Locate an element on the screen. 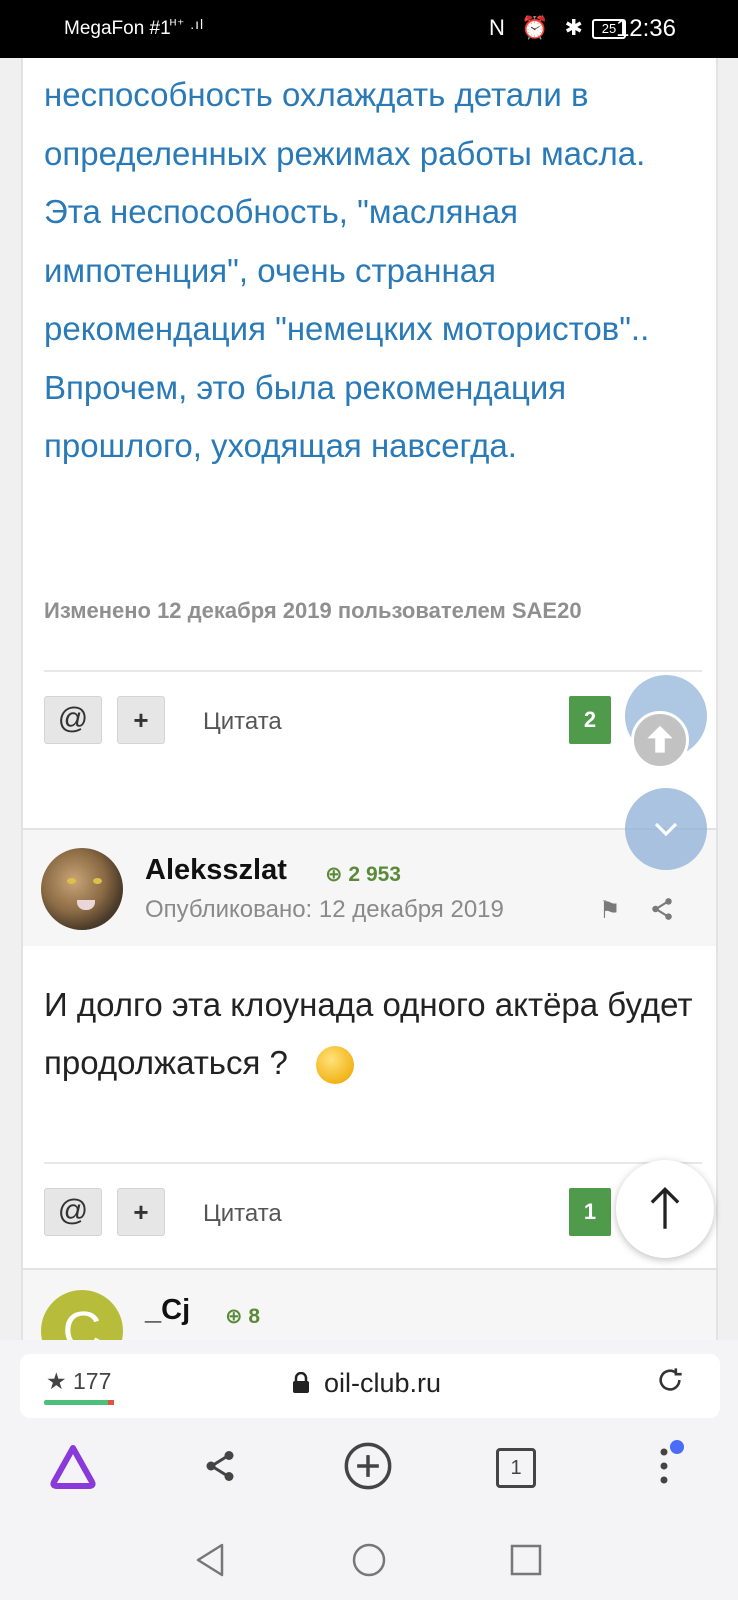  avatar: C is located at coordinates (82, 1315).